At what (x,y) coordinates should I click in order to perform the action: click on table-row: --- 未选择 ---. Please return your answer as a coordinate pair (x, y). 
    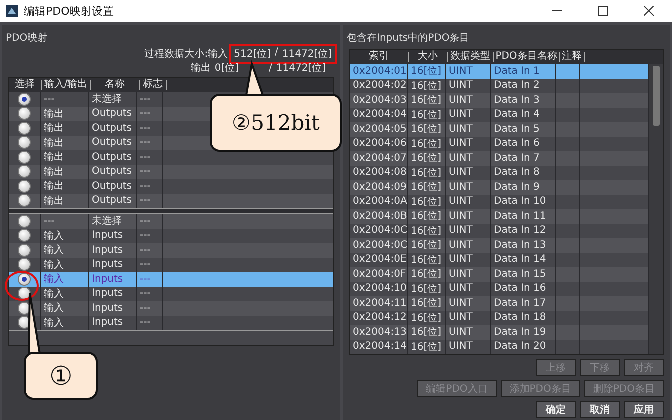
    Looking at the image, I should click on (171, 221).